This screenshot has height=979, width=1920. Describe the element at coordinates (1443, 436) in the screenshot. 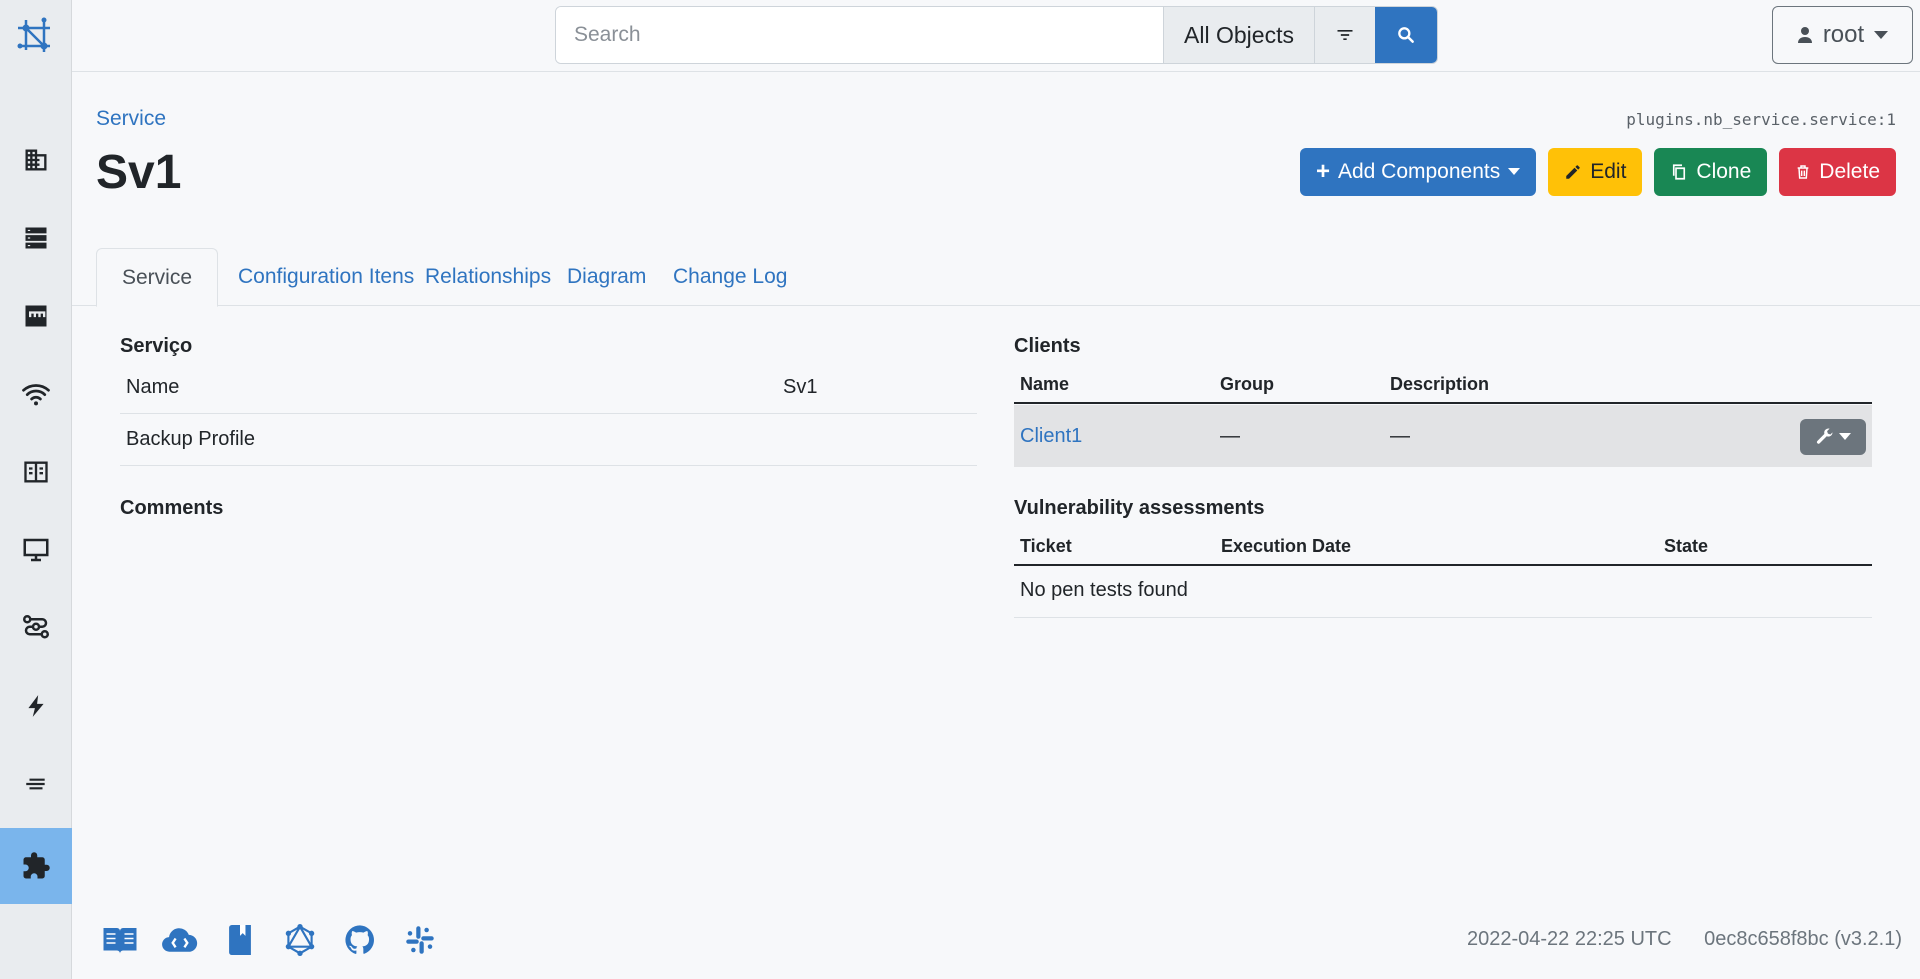

I see `table-row: Client1 — —` at that location.